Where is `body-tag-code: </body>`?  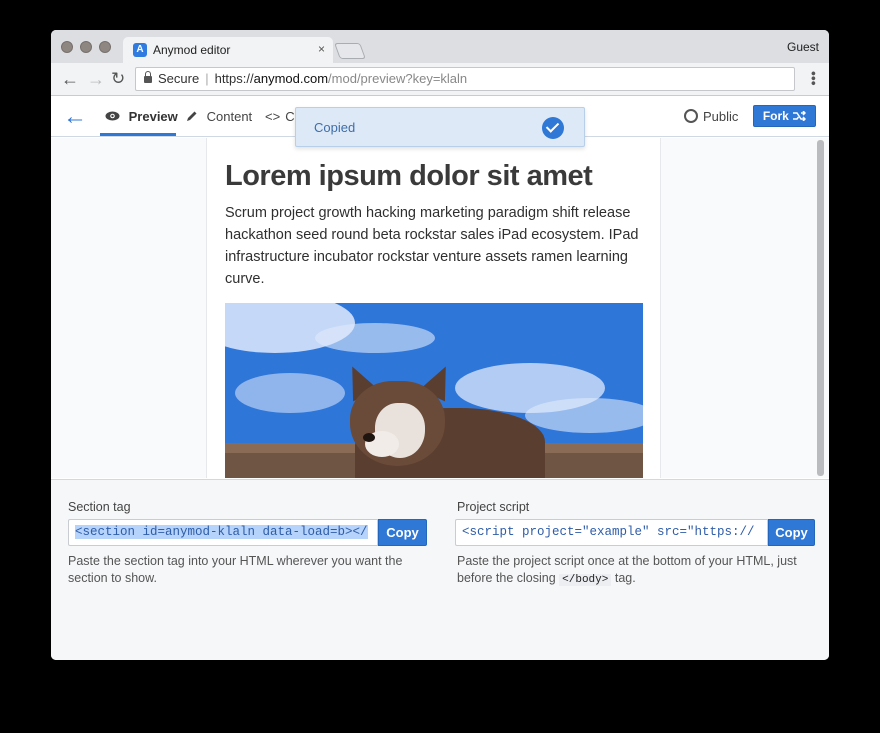
body-tag-code: </body> is located at coordinates (585, 580).